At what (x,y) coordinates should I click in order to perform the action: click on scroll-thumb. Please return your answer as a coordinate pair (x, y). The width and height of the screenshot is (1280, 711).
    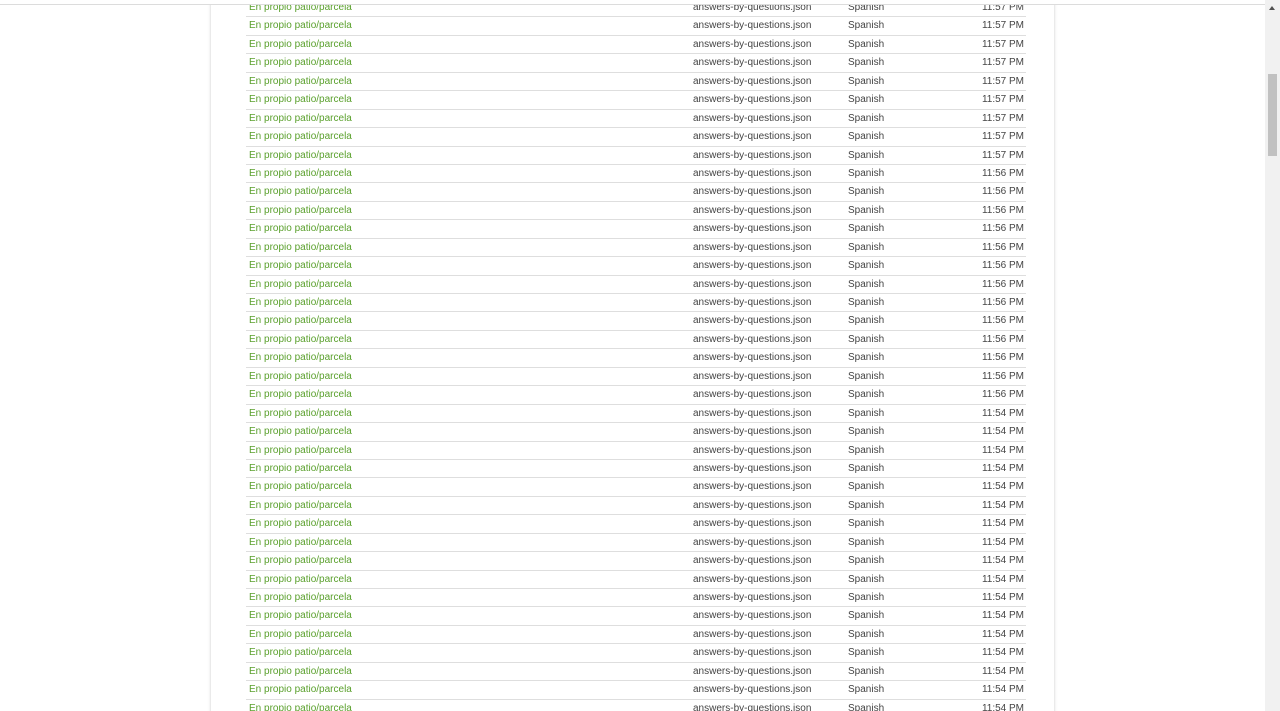
    Looking at the image, I should click on (1272, 115).